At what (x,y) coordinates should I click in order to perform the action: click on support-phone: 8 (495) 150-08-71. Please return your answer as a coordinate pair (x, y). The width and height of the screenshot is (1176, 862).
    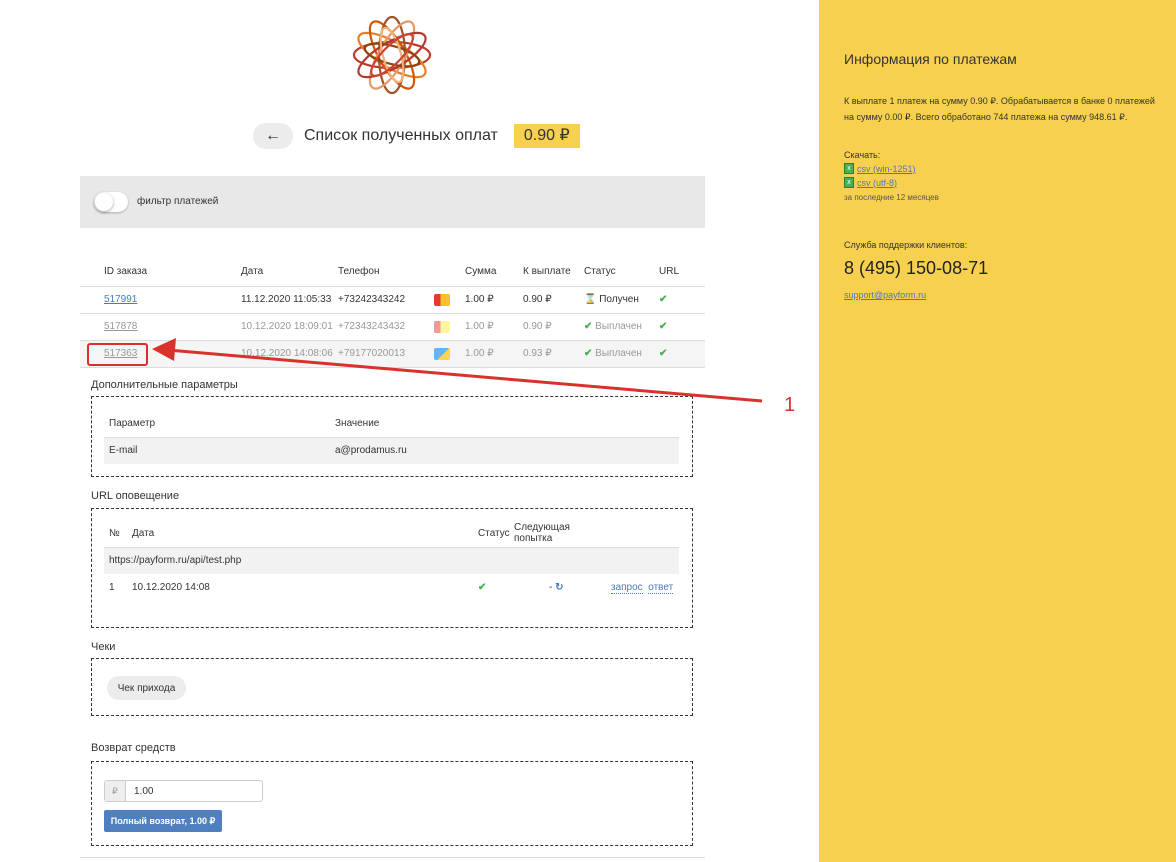
    Looking at the image, I should click on (916, 268).